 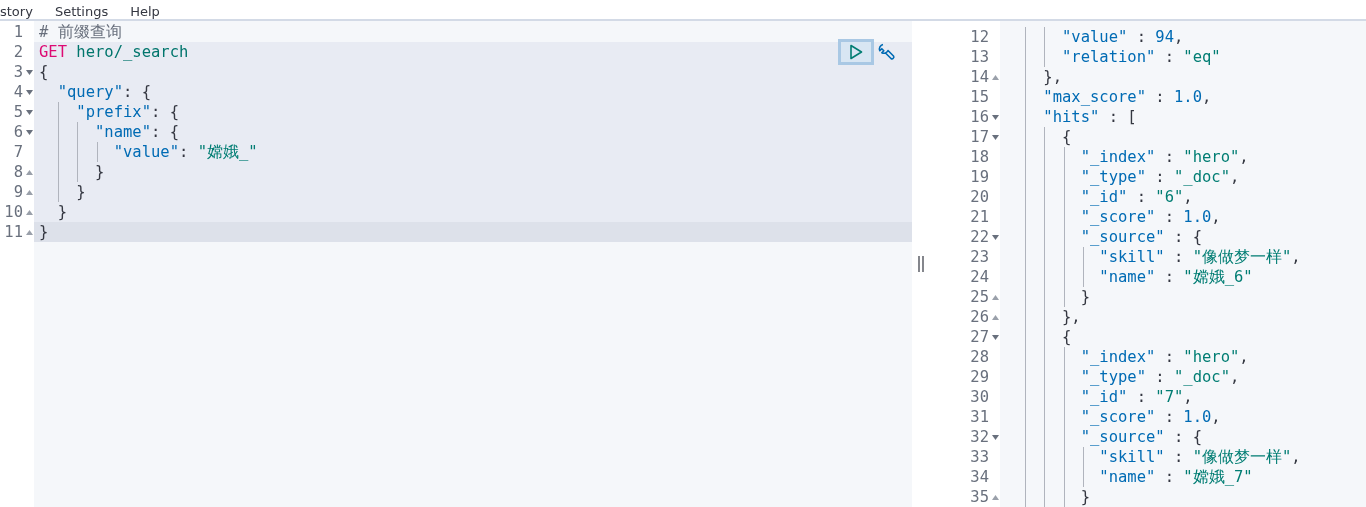 I want to click on line-number: 6, so click(x=18, y=132).